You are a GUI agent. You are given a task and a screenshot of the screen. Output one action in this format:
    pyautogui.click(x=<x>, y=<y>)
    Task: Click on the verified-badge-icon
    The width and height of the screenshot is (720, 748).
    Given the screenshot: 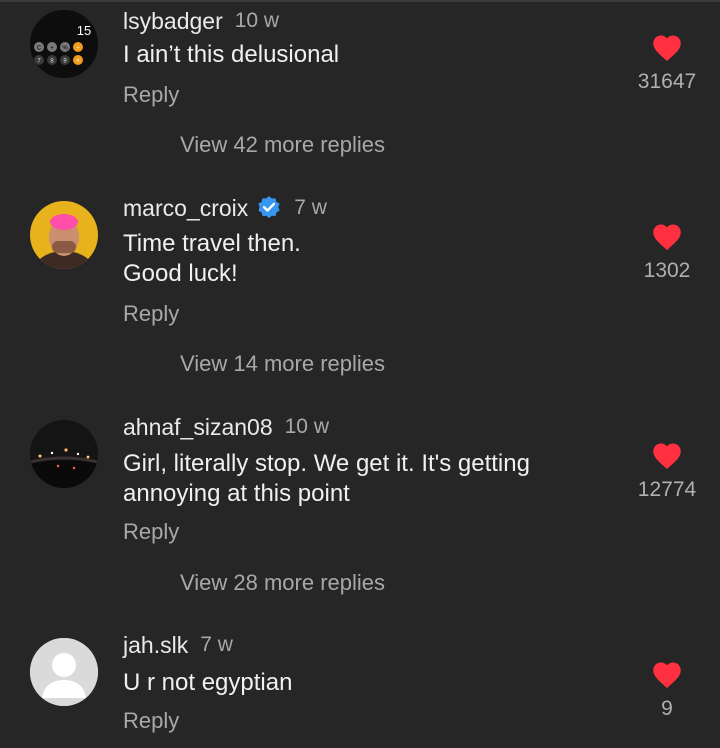 What is the action you would take?
    pyautogui.click(x=269, y=207)
    